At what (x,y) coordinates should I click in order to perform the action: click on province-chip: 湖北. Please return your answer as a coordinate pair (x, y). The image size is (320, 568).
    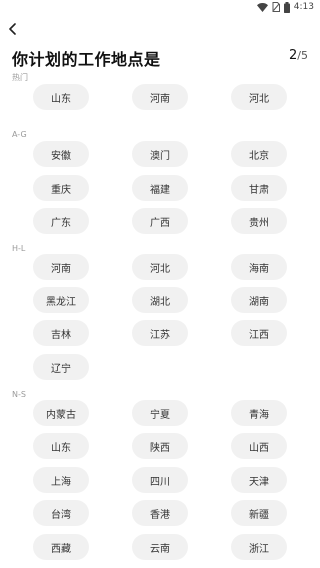
    Looking at the image, I should click on (160, 300).